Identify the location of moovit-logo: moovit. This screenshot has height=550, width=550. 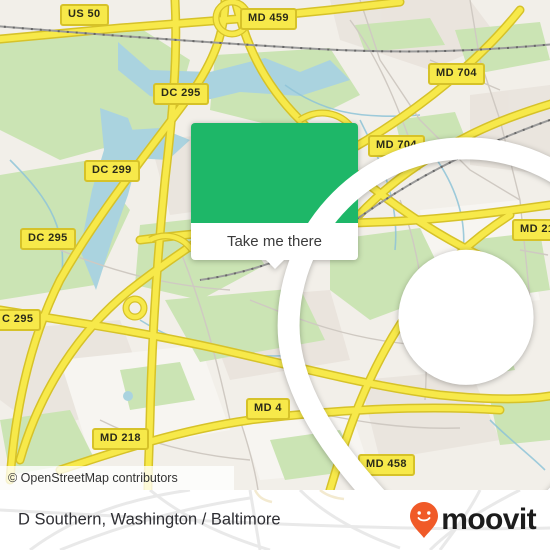
(473, 520).